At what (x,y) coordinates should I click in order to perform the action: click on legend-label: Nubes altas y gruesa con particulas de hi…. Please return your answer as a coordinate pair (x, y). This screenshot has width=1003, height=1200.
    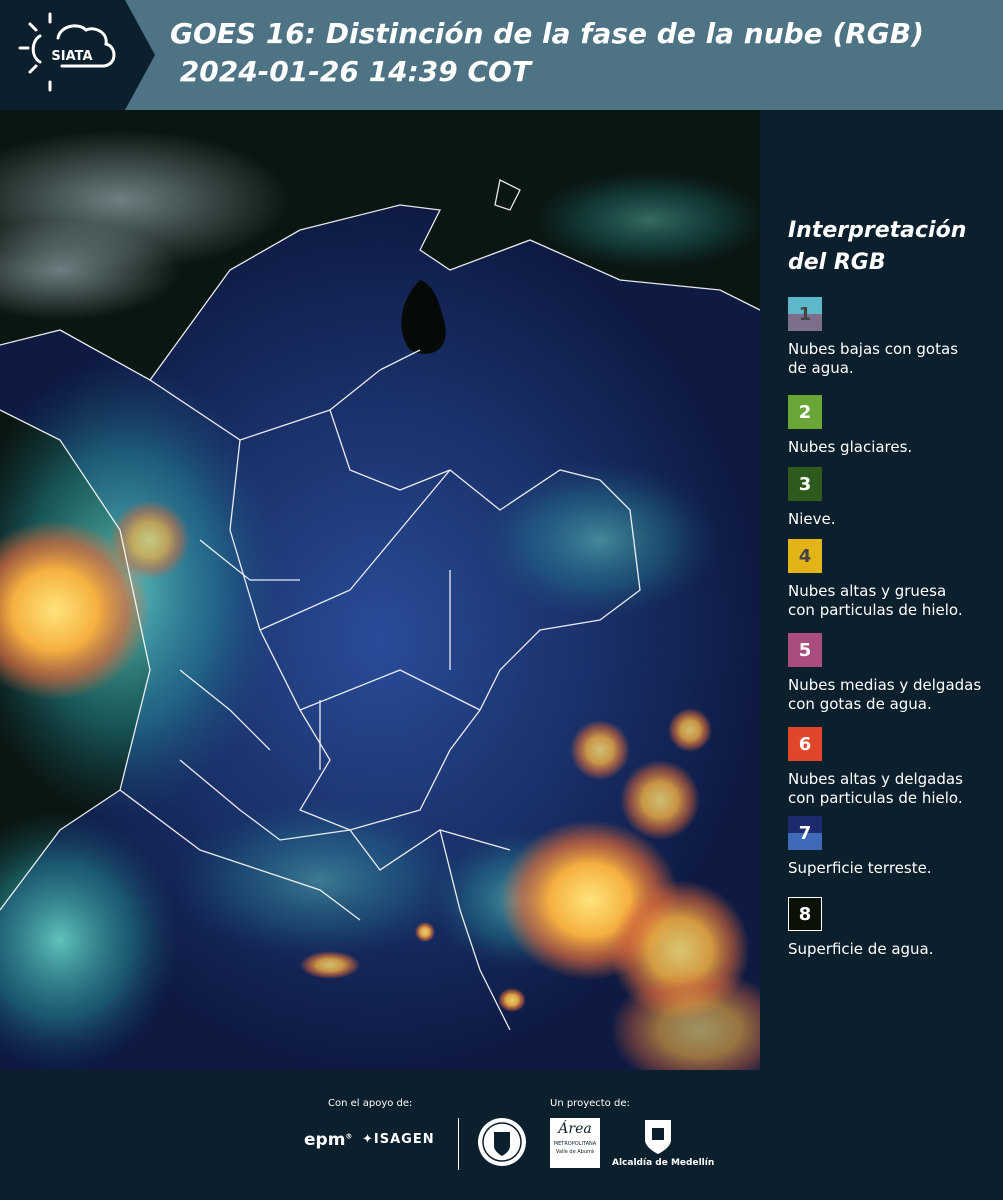
    Looking at the image, I should click on (888, 601).